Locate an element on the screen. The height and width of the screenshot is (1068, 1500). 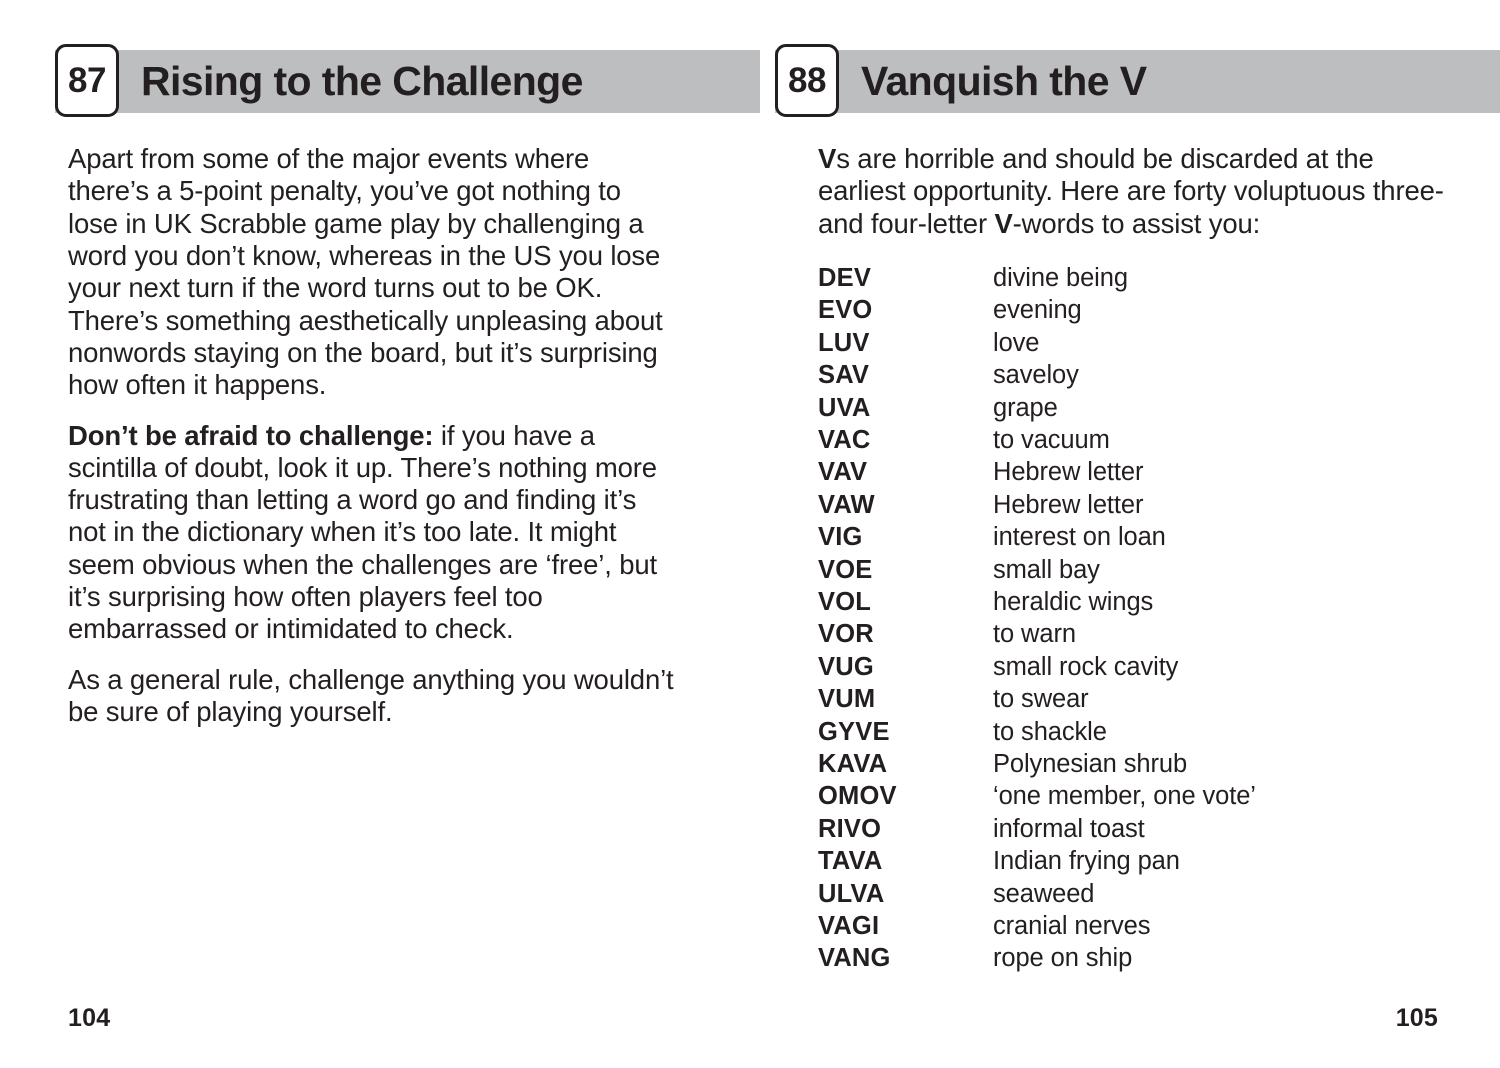
paragraph-2-lead: Don’t be afraid to challenge: is located at coordinates (251, 435).